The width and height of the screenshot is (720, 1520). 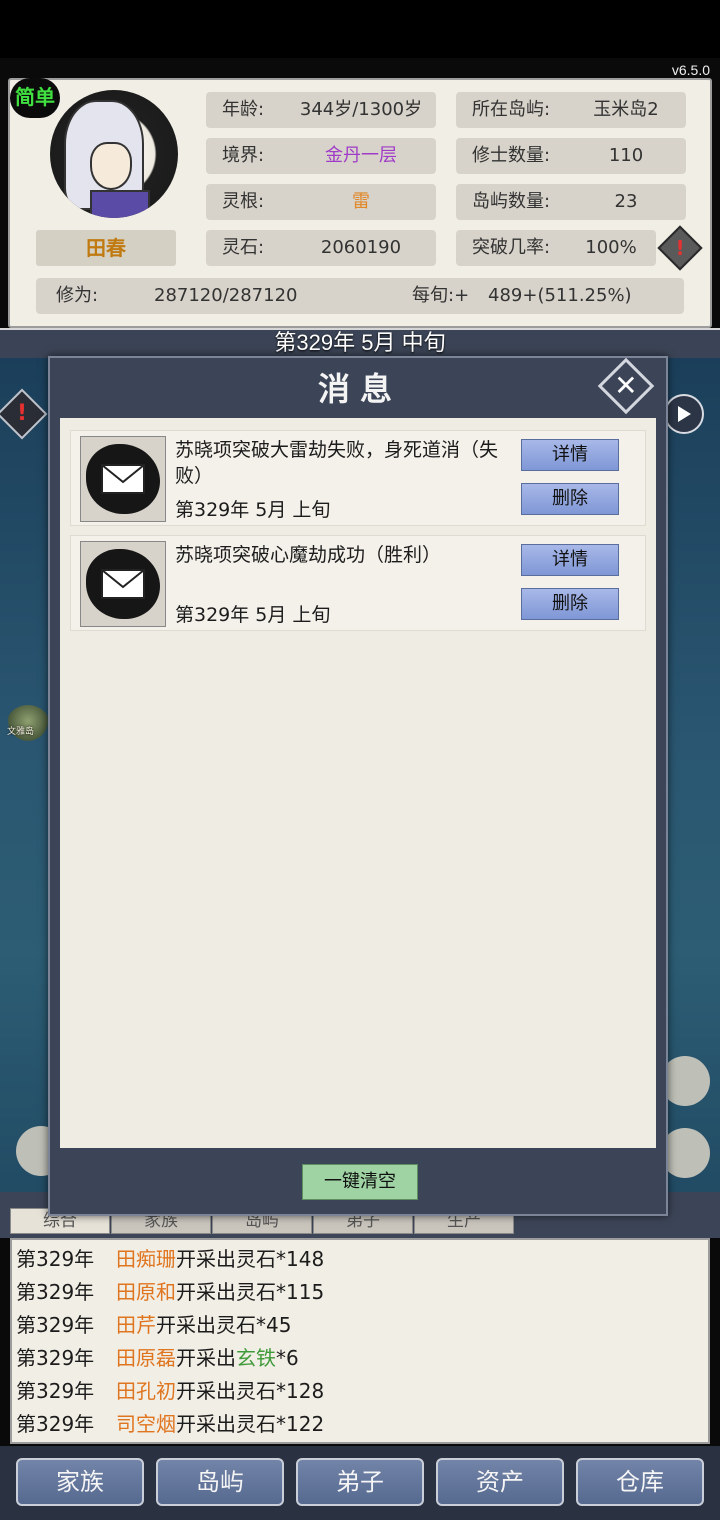 I want to click on character-name: 田春, so click(x=106, y=248).